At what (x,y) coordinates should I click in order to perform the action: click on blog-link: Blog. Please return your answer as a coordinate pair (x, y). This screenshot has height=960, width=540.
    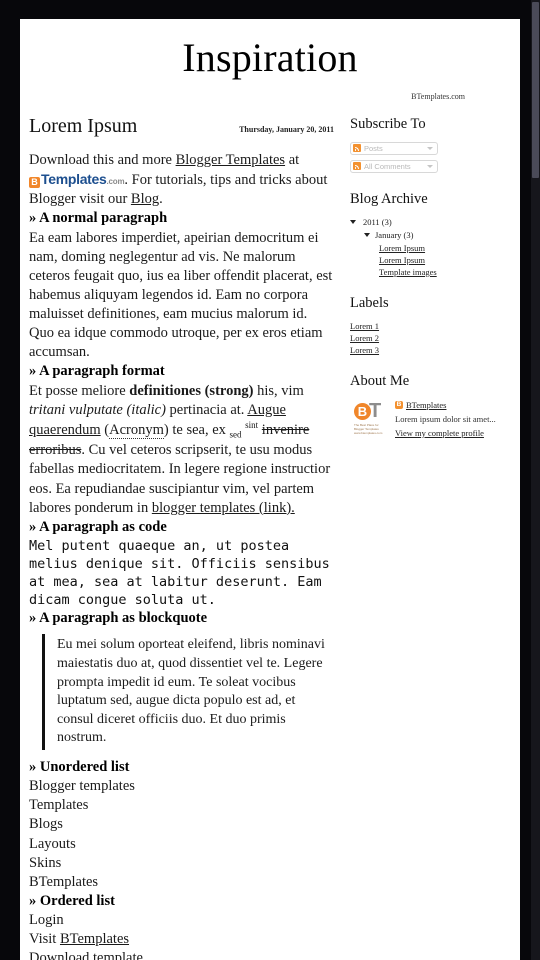
    Looking at the image, I should click on (145, 199).